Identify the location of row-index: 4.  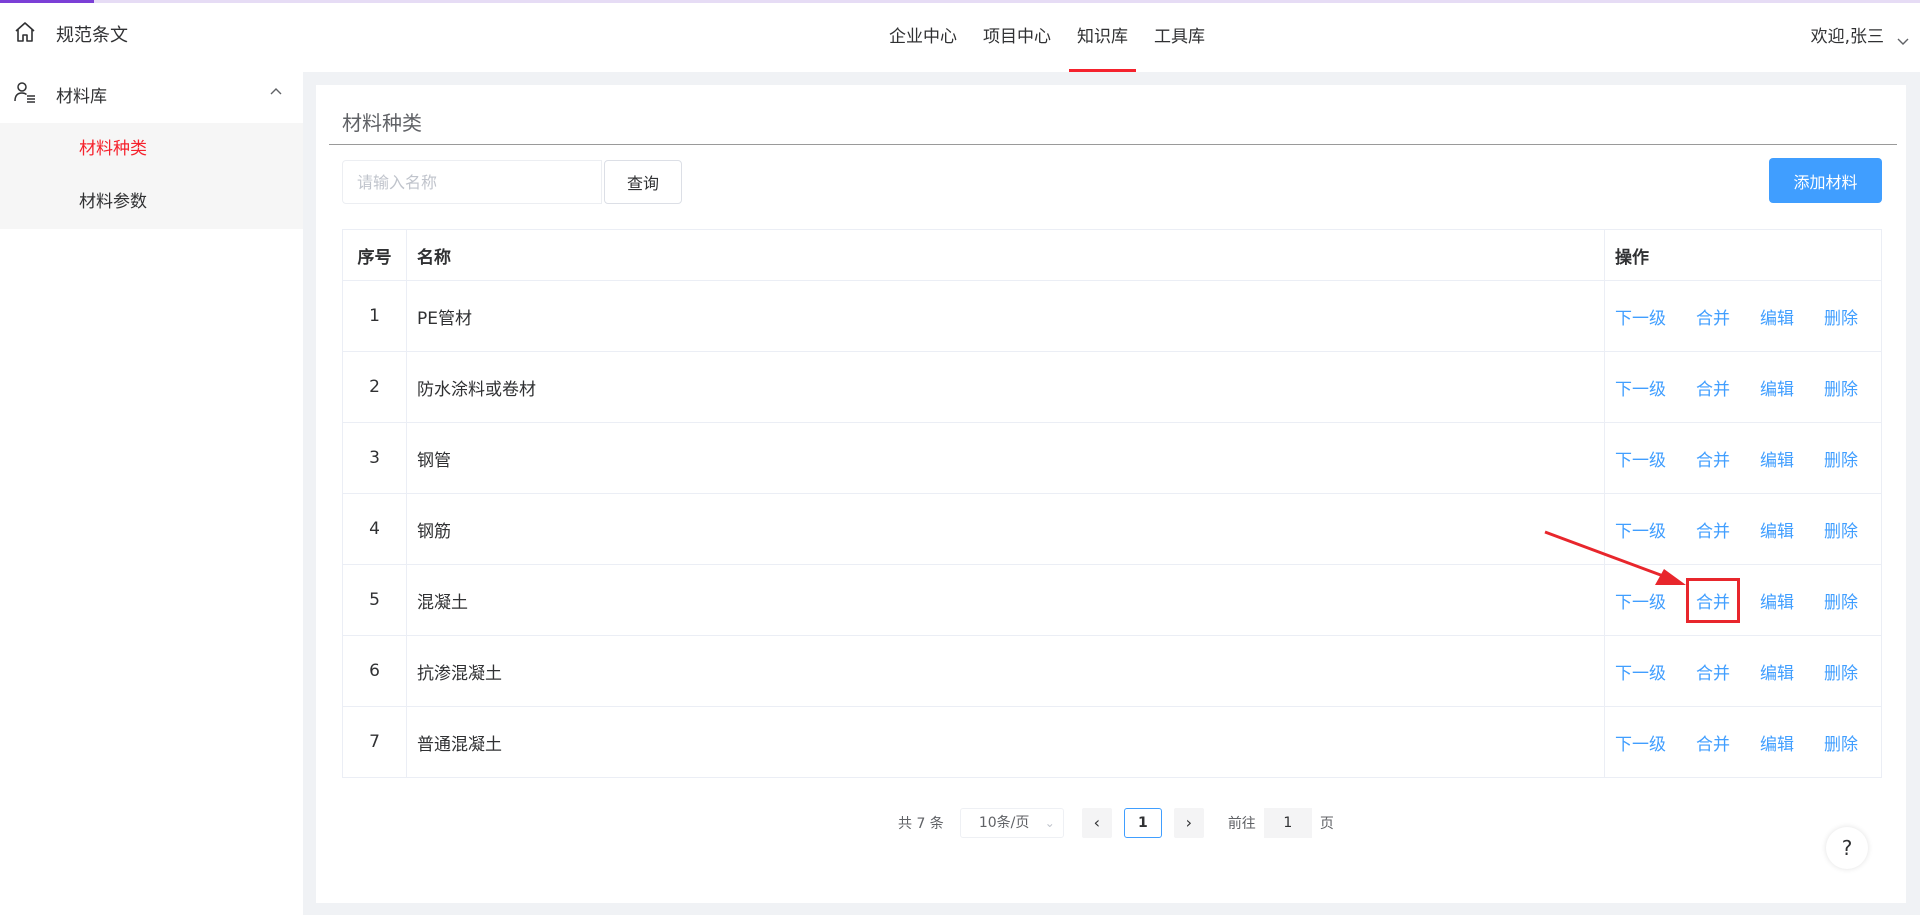
(374, 529).